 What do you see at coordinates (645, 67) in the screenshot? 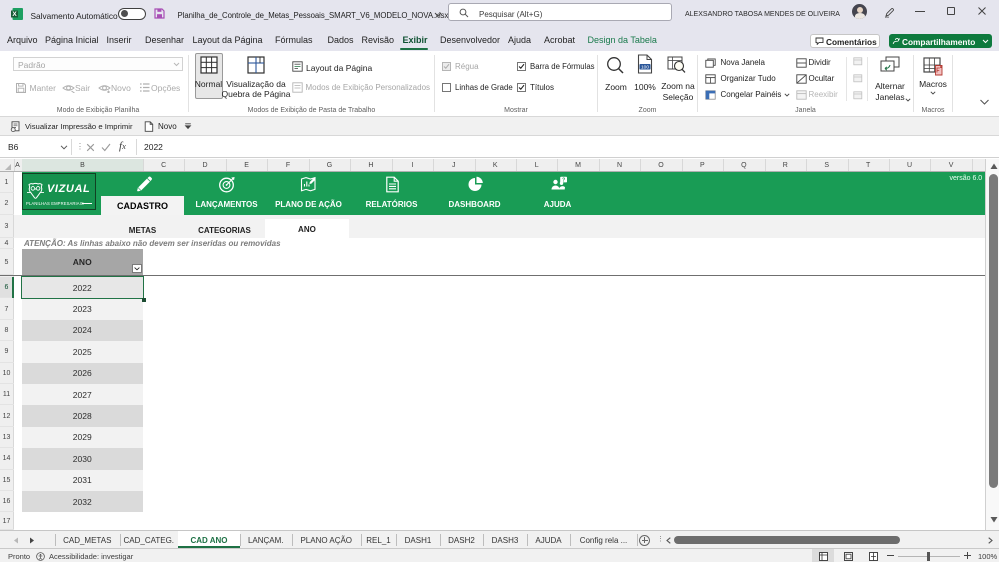
I see `svg-text: 100` at bounding box center [645, 67].